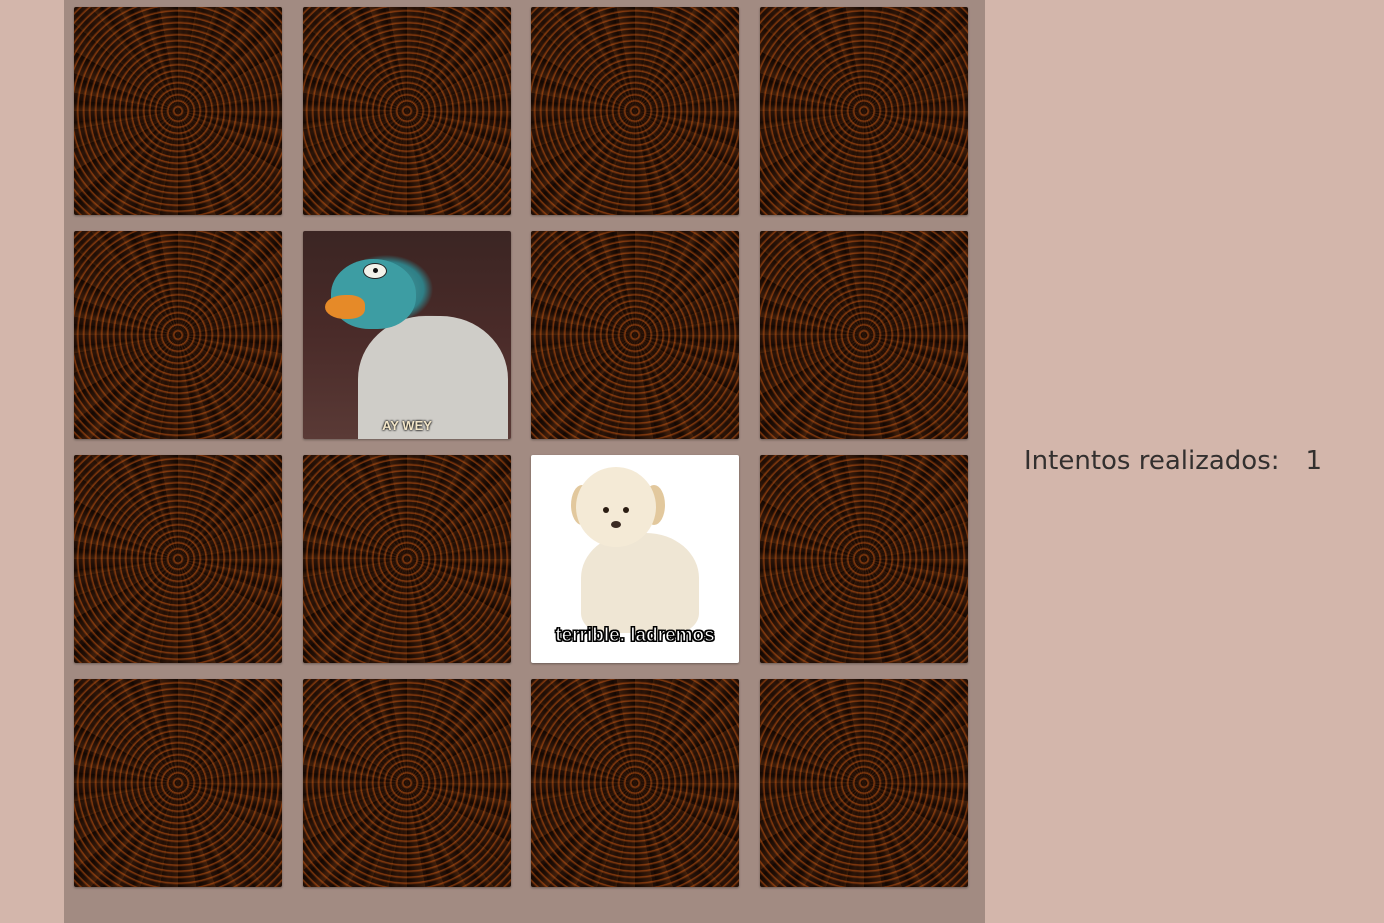 This screenshot has height=923, width=1384. What do you see at coordinates (345, 307) in the screenshot?
I see `perry-bill-image` at bounding box center [345, 307].